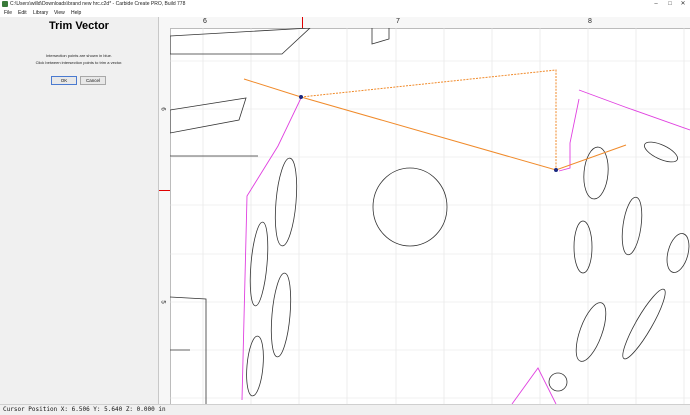  Describe the element at coordinates (59, 13) in the screenshot. I see `menu-view: View` at that location.